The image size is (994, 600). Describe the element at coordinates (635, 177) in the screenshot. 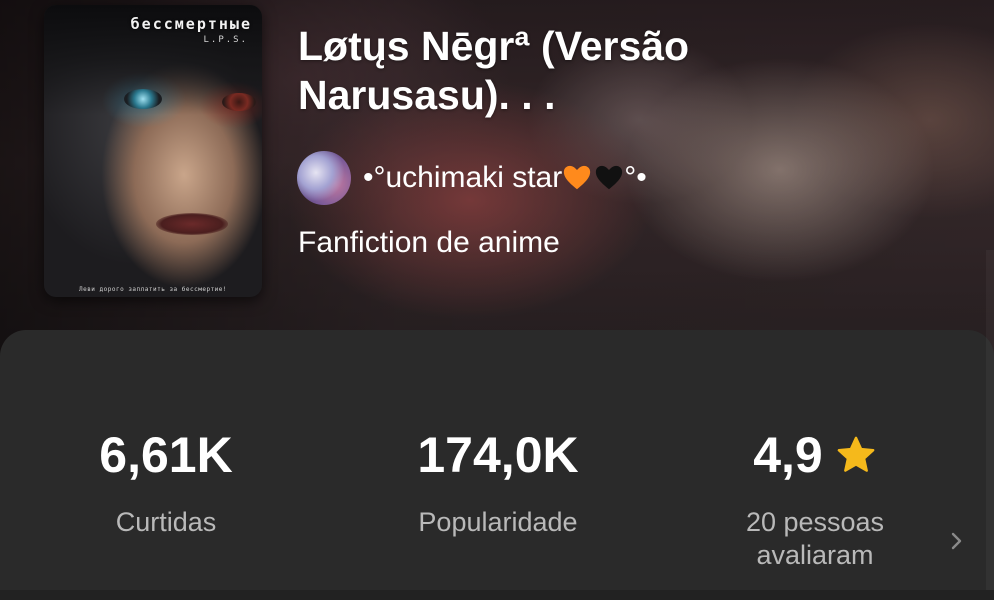

I see `author-name-suffix: °•` at that location.